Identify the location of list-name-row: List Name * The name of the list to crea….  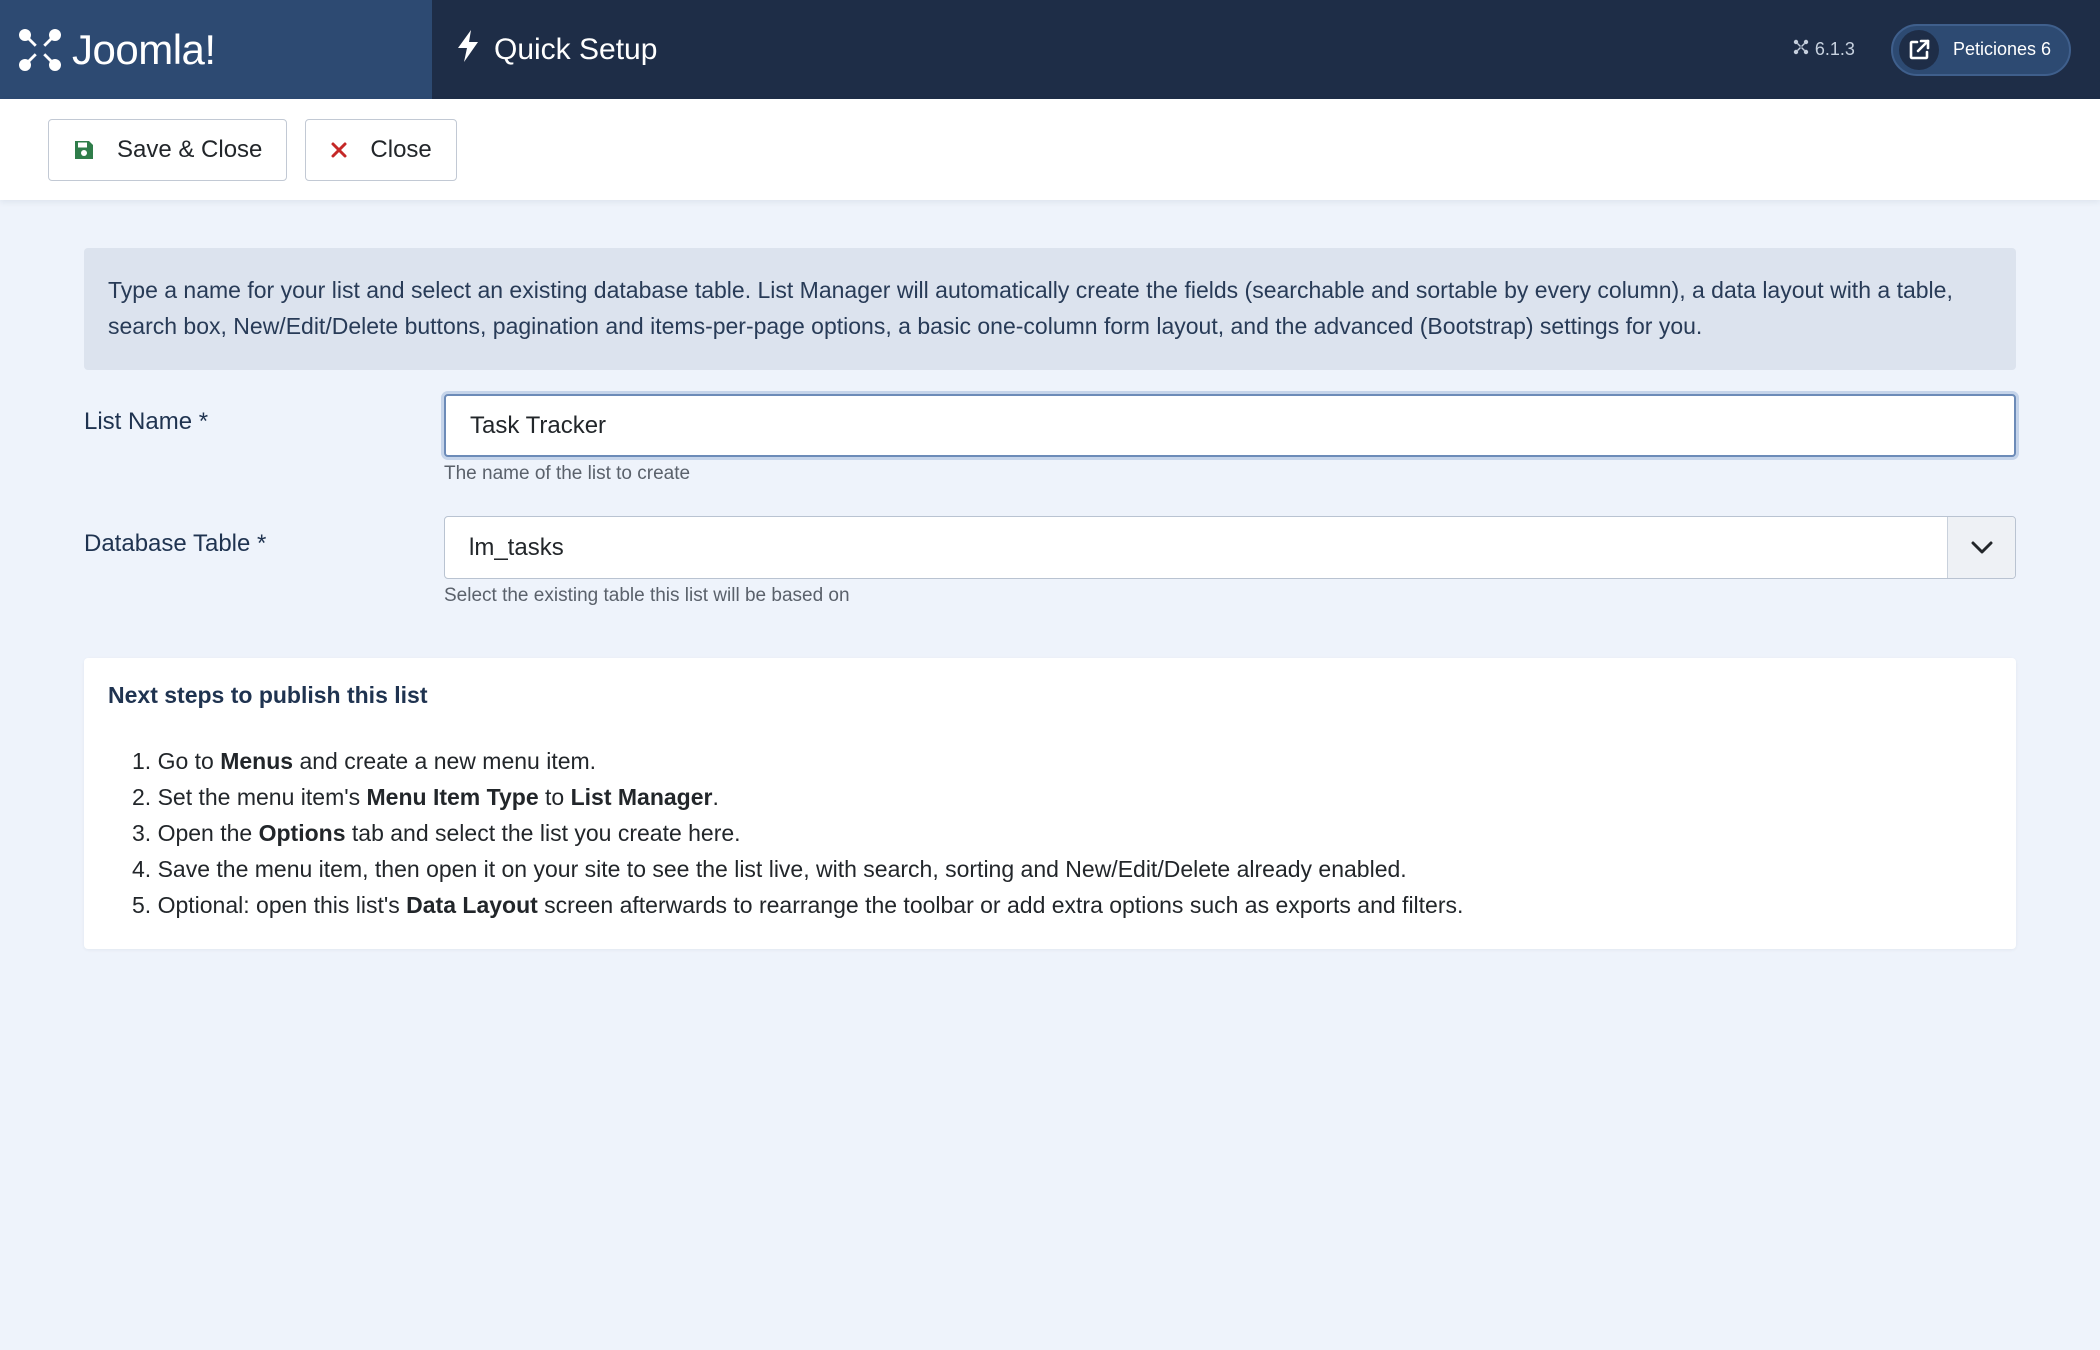
(1050, 455).